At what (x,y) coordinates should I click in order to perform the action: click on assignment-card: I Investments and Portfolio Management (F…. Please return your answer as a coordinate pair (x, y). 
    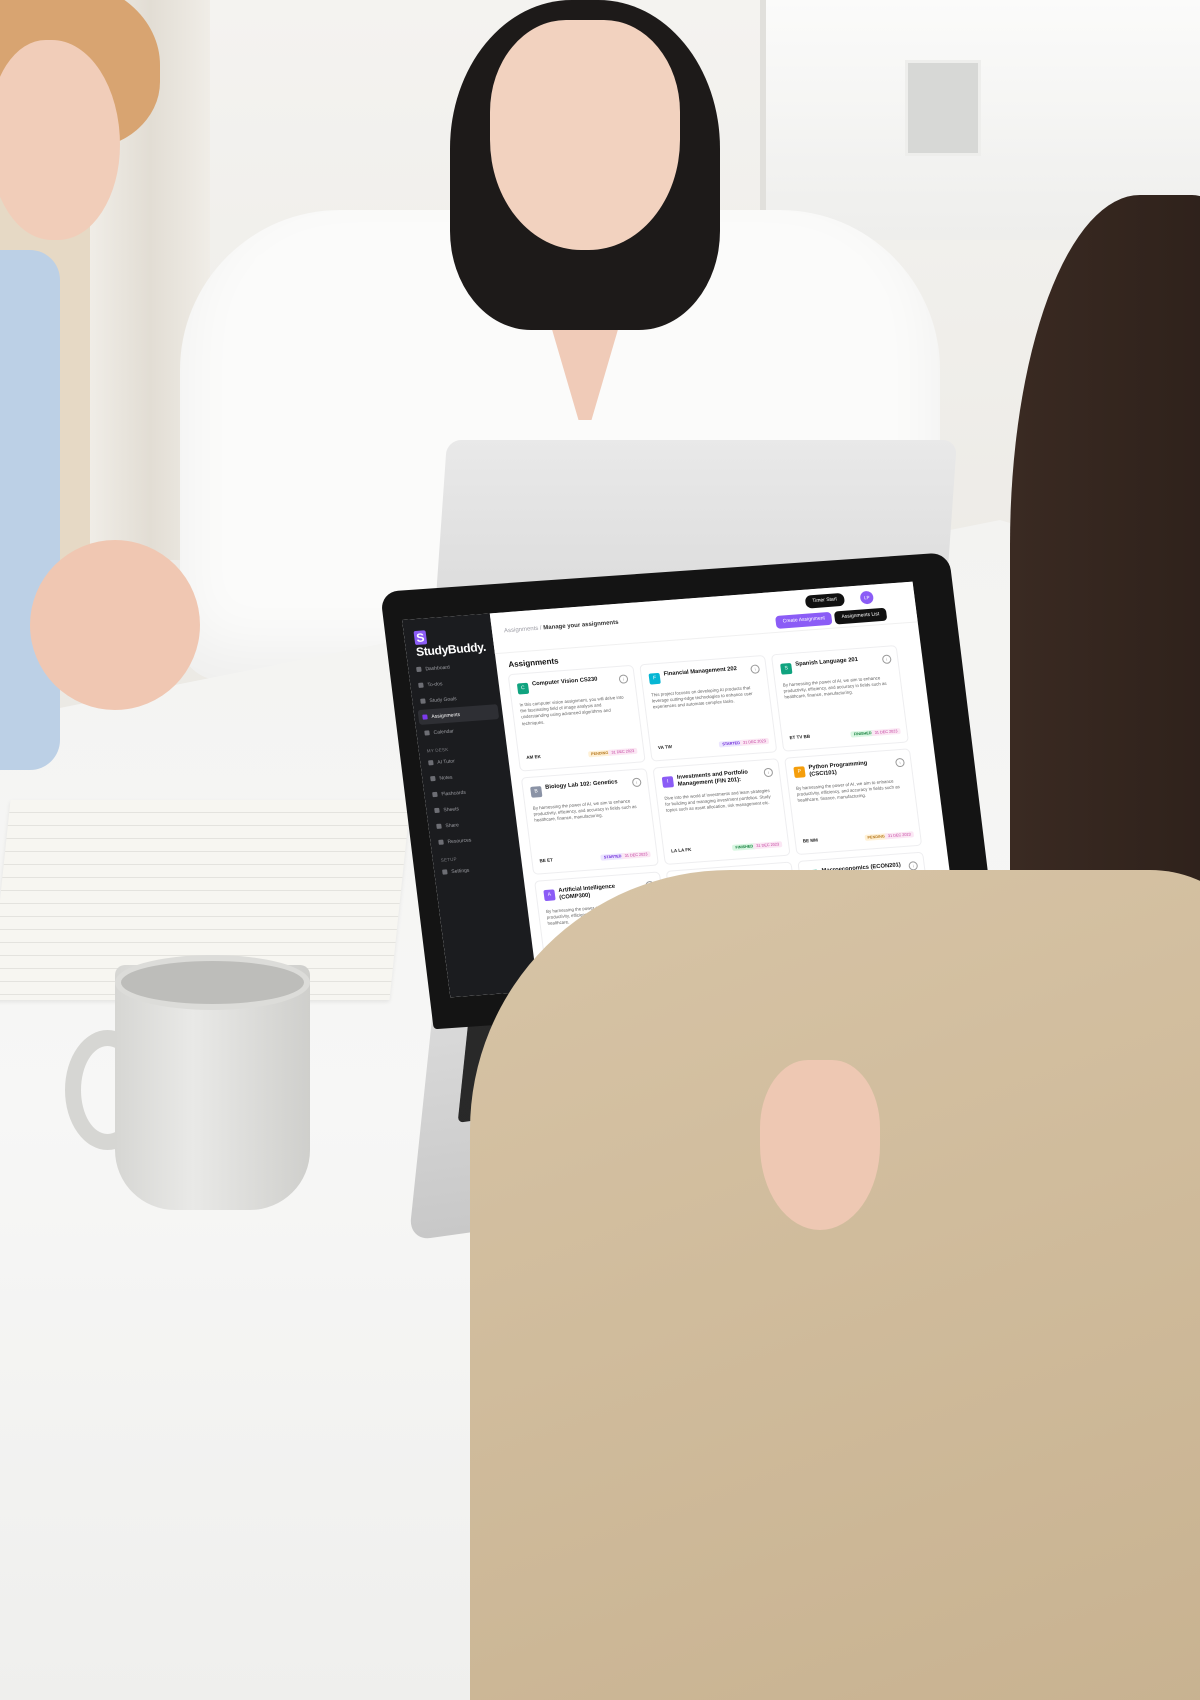
    Looking at the image, I should click on (721, 811).